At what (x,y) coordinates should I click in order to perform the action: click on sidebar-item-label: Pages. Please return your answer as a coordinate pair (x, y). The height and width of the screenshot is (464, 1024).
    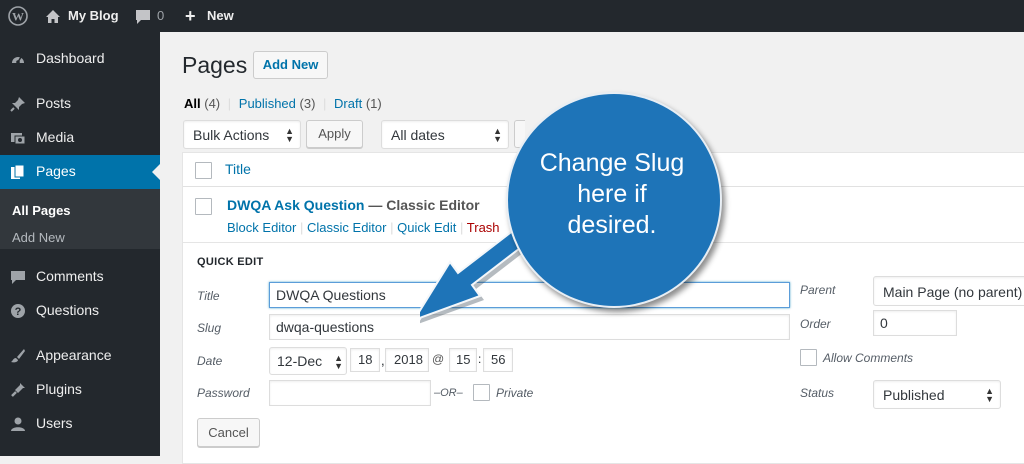
    Looking at the image, I should click on (56, 171).